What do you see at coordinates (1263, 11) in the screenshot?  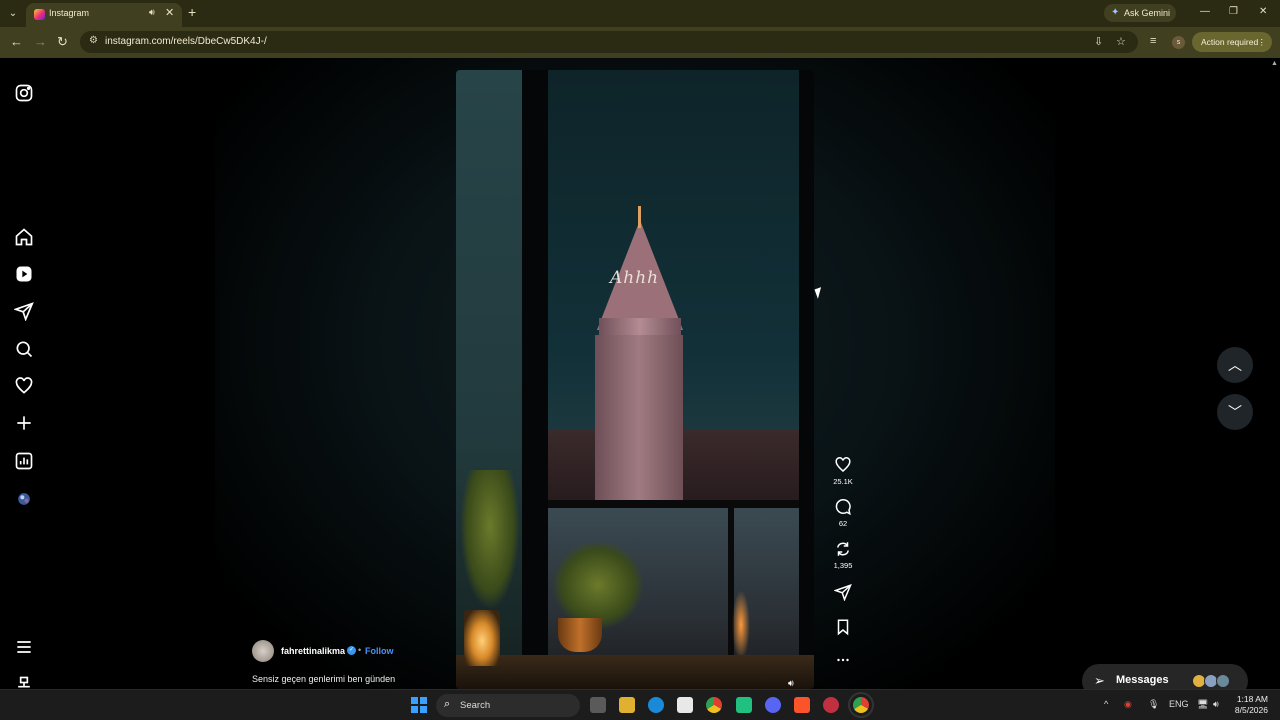 I see `close-window-icon: ✕` at bounding box center [1263, 11].